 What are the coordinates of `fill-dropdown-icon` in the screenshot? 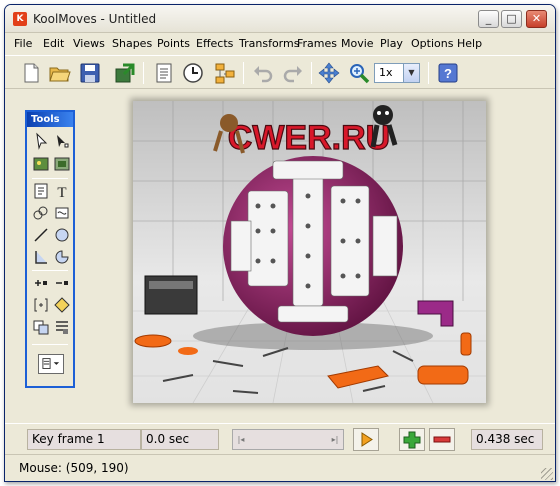 It's located at (51, 364).